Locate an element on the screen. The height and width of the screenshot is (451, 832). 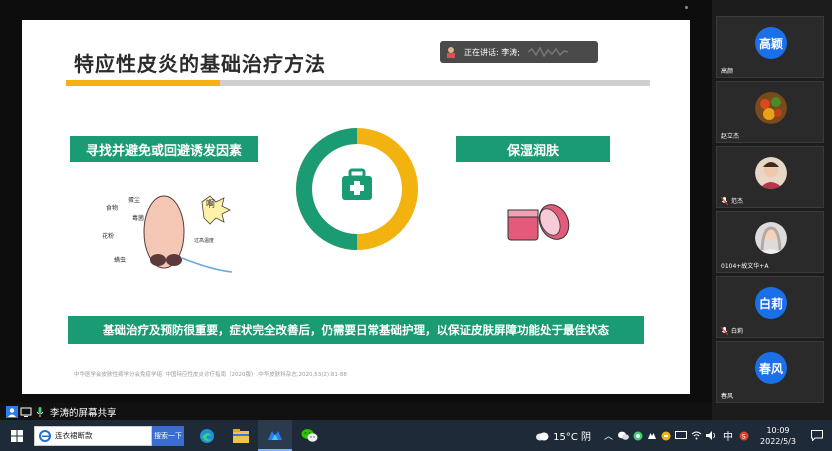
participant-name-text: 高颜 is located at coordinates (727, 71).